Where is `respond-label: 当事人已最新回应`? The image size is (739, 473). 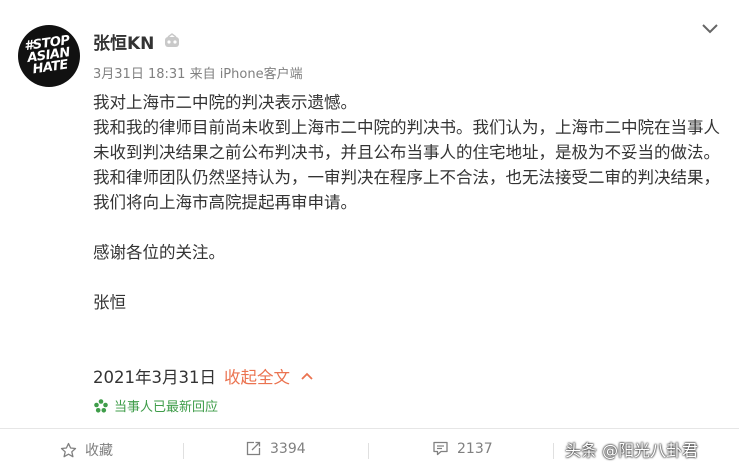 respond-label: 当事人已最新回应 is located at coordinates (166, 407).